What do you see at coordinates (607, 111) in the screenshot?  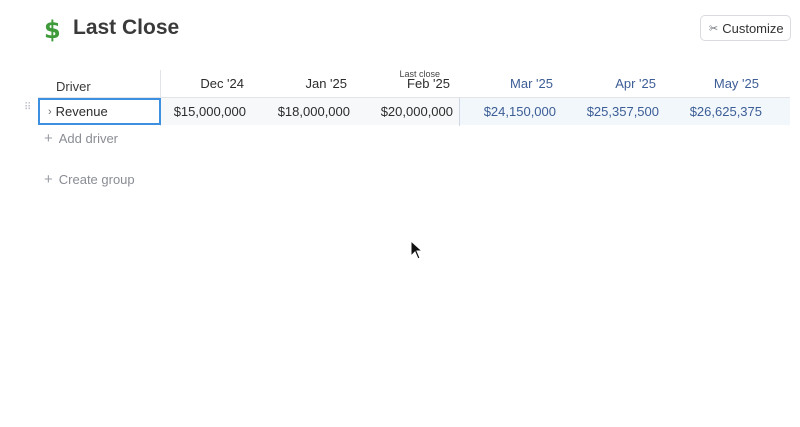 I see `value-cell-apr: $25,357,500` at bounding box center [607, 111].